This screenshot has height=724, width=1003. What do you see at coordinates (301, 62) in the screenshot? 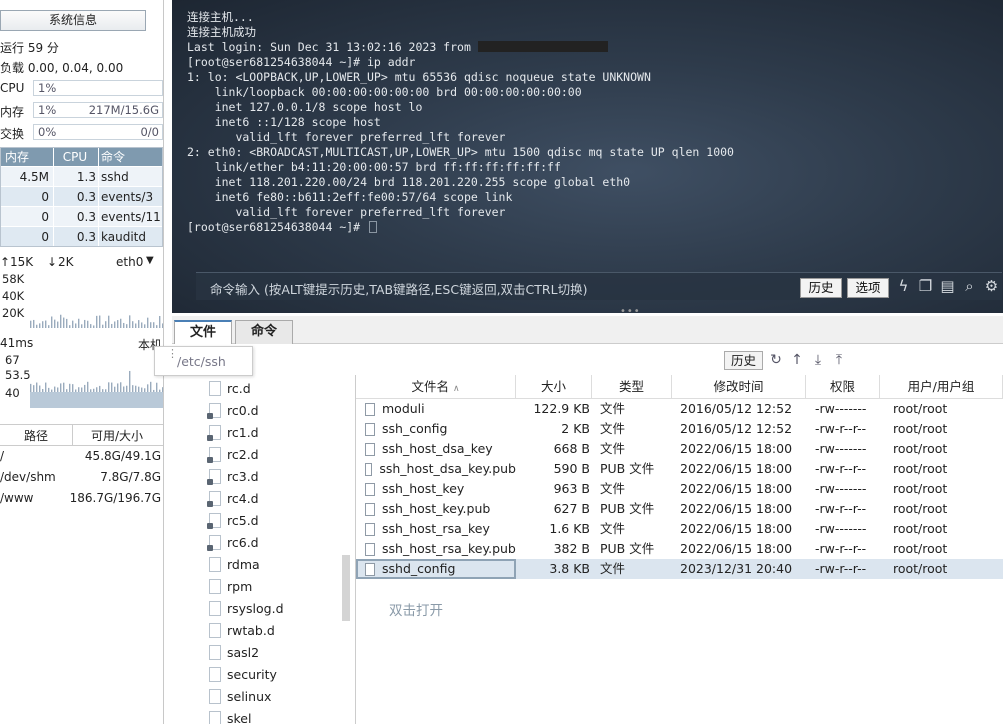
I see `terminal-line: [root@ser681254638044 ~]# ip addr` at bounding box center [301, 62].